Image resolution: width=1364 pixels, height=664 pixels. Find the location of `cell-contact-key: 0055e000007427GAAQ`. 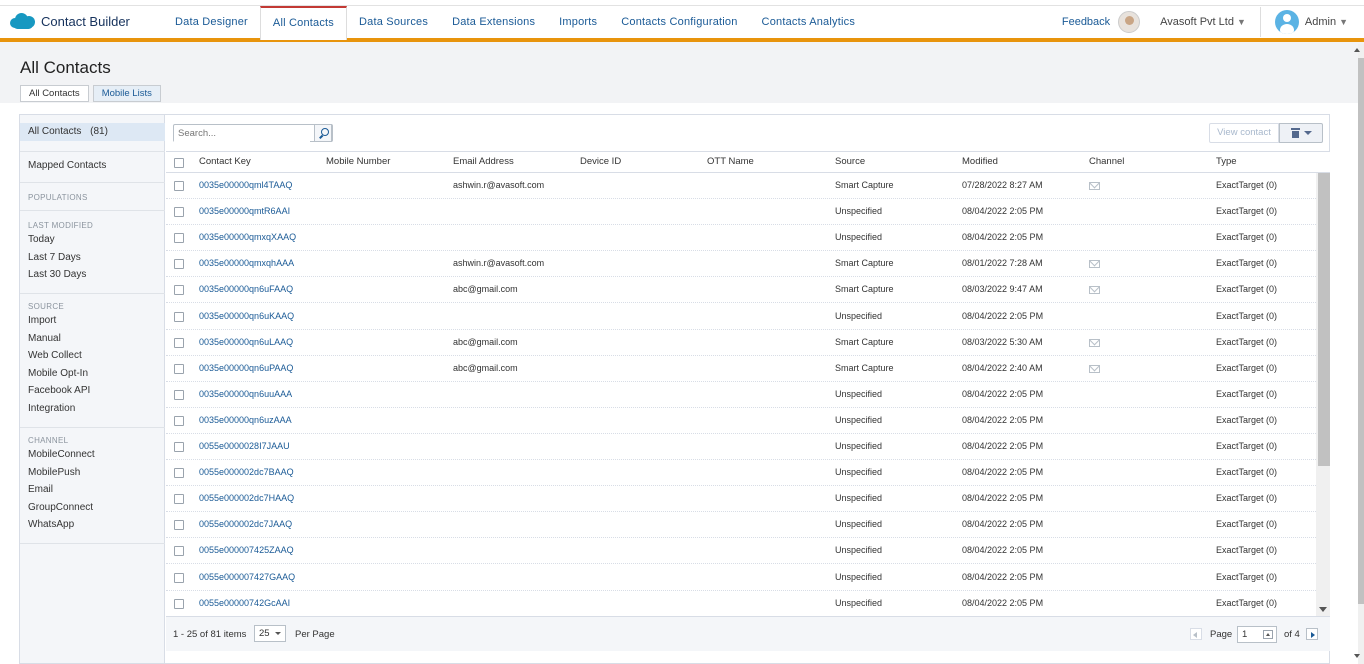

cell-contact-key: 0055e000007427GAAQ is located at coordinates (247, 577).